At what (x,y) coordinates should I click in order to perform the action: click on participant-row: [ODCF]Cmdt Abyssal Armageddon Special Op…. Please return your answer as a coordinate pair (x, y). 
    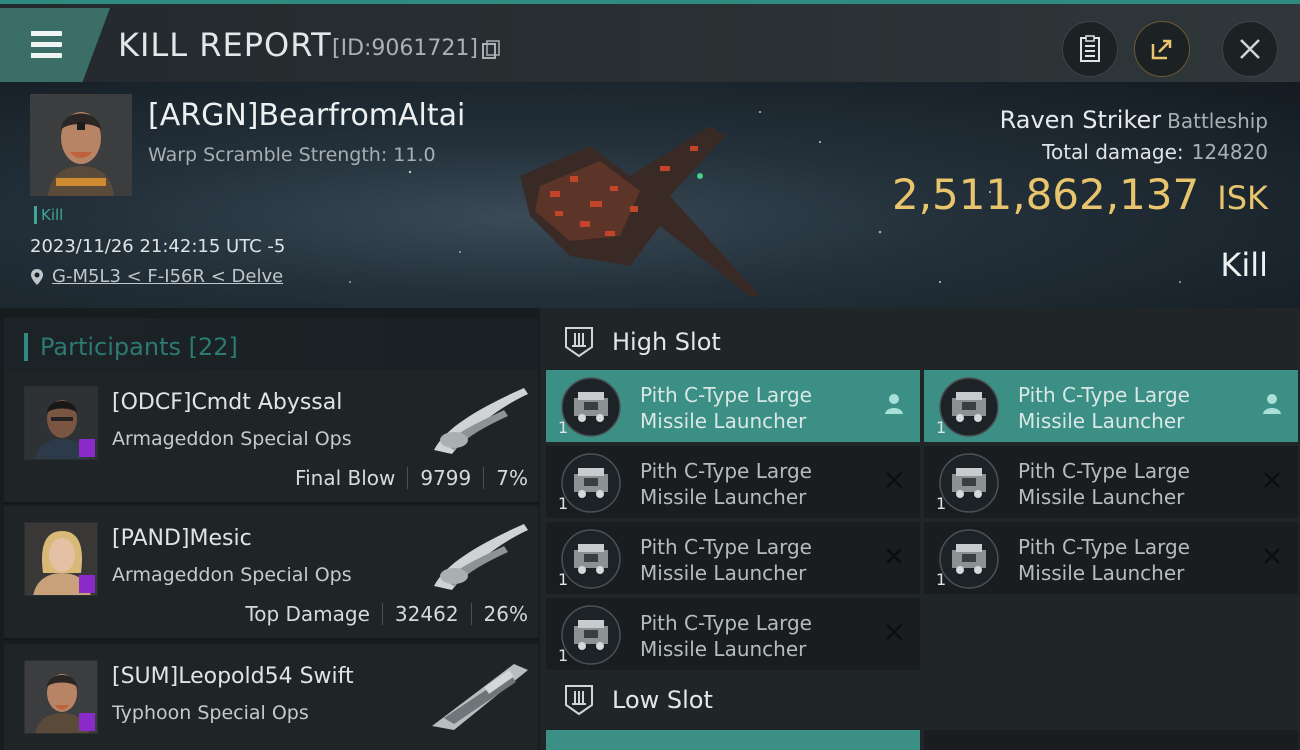
    Looking at the image, I should click on (271, 437).